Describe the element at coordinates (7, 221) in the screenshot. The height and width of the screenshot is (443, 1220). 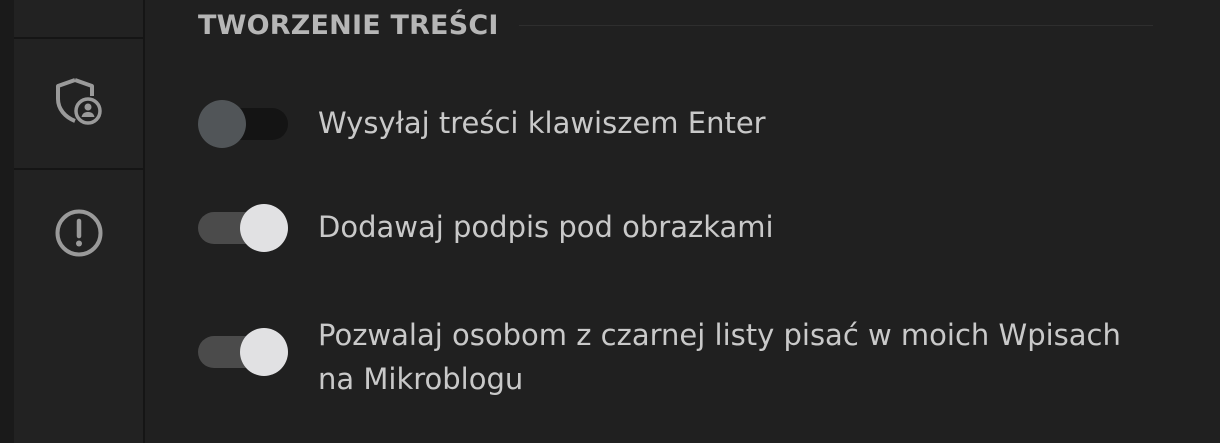
I see `left-edge-panel` at that location.